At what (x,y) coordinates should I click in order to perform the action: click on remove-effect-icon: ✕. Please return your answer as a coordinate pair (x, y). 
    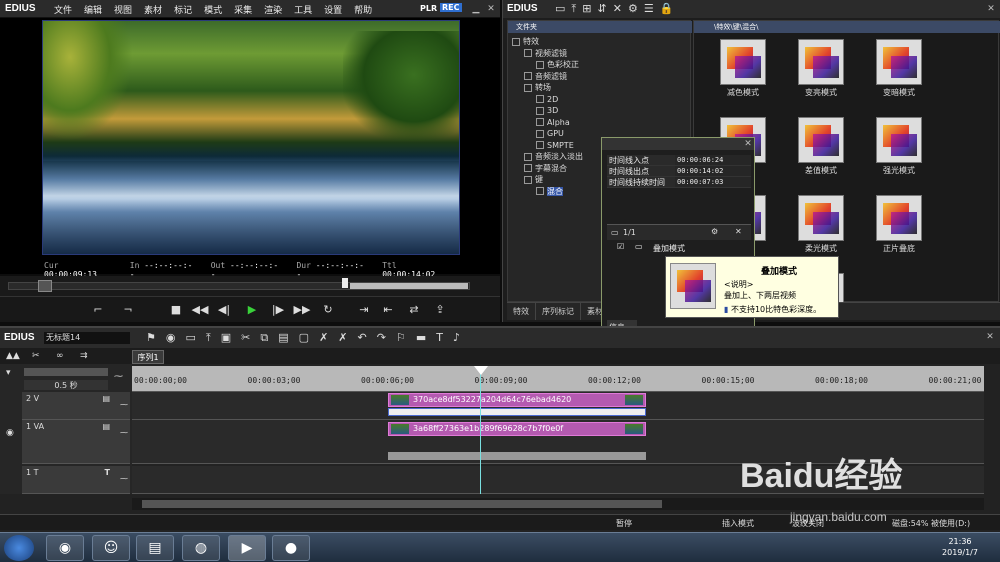
    Looking at the image, I should click on (738, 231).